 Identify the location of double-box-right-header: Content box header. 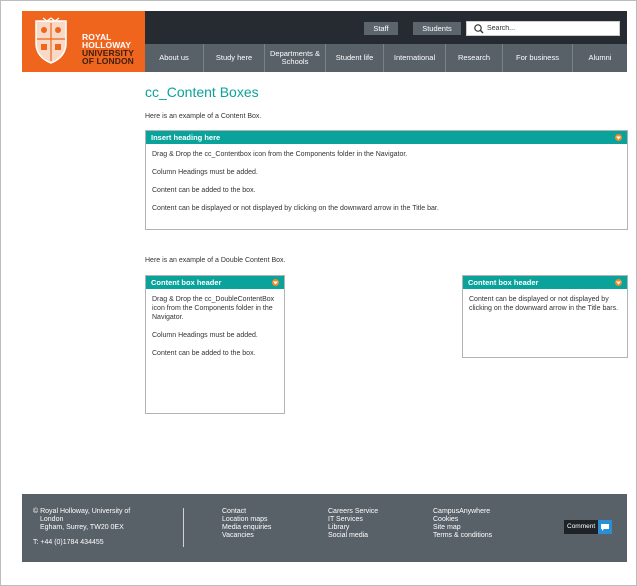
(545, 282).